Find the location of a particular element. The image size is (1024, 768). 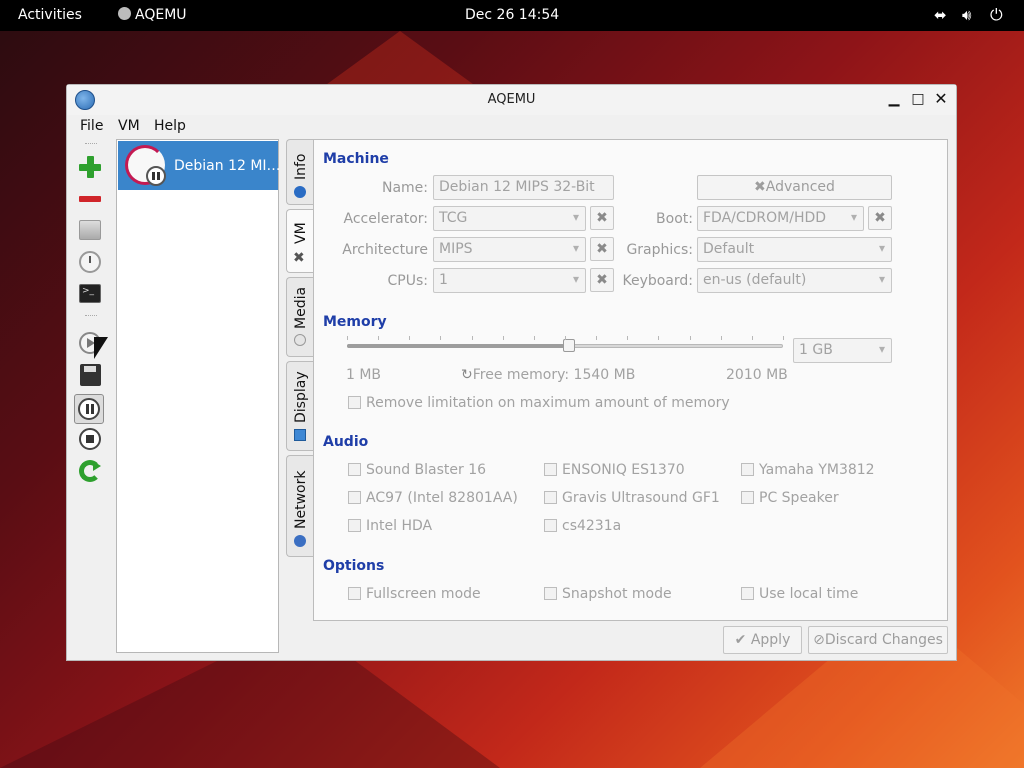

power-icon: ⏻ is located at coordinates (996, 15).